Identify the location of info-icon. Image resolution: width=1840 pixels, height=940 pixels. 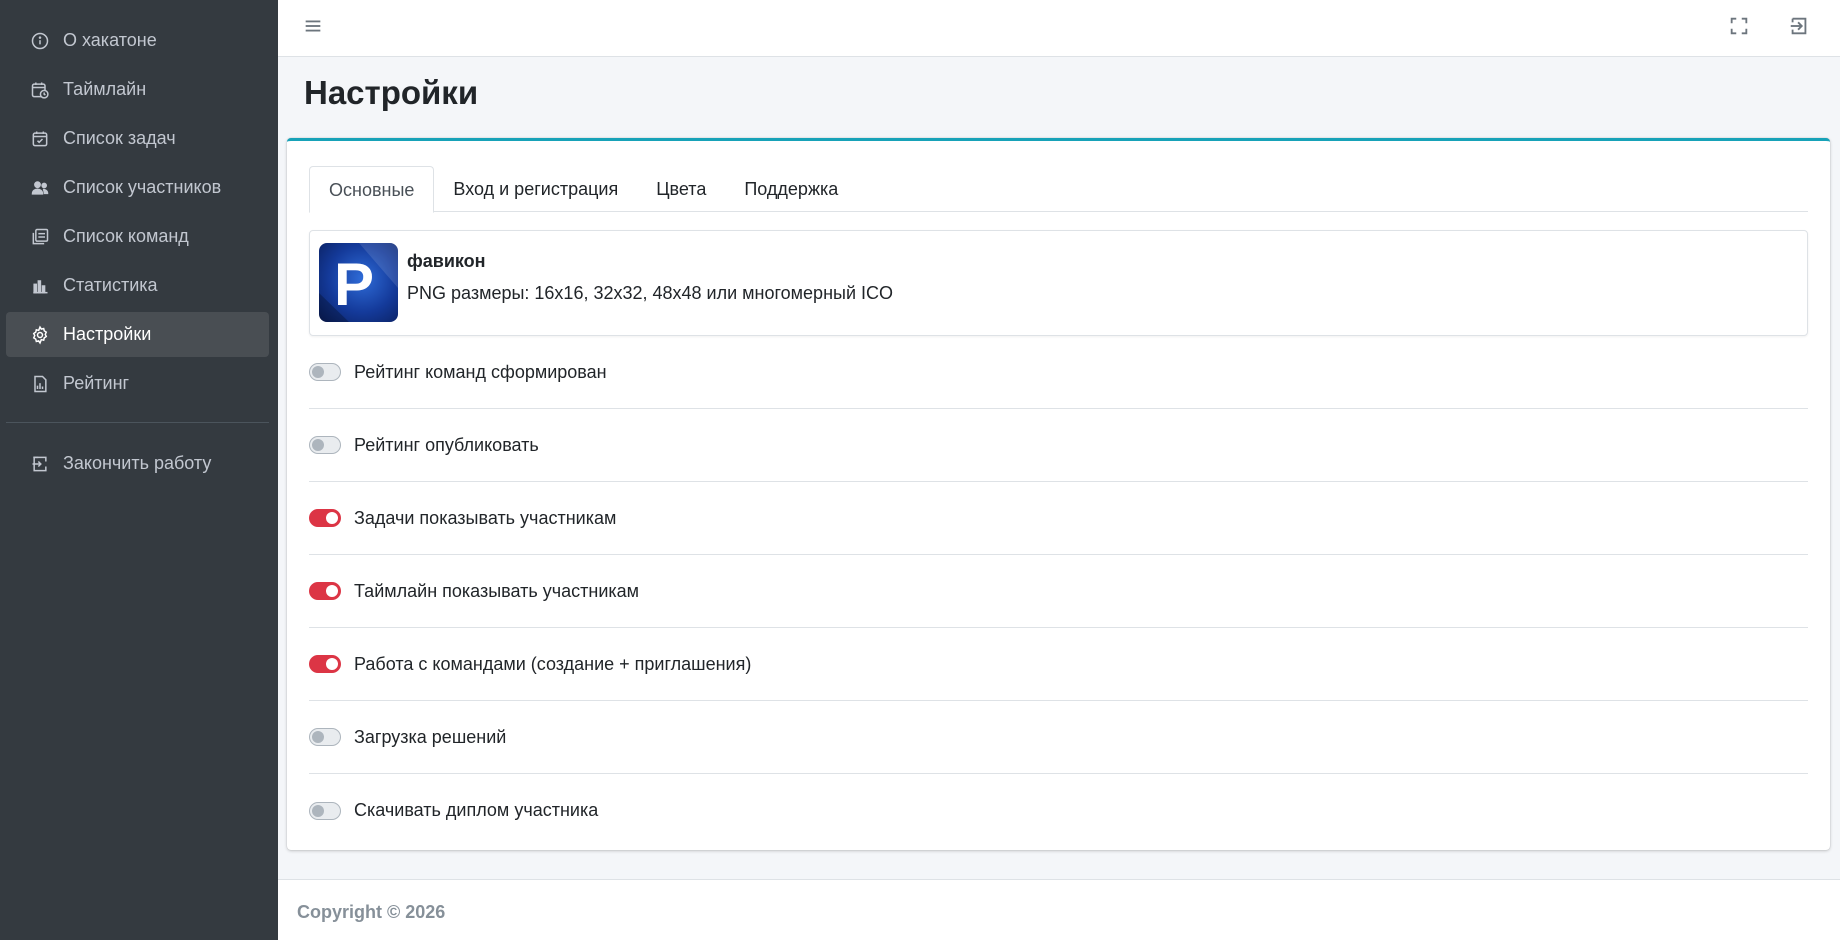
(40, 41).